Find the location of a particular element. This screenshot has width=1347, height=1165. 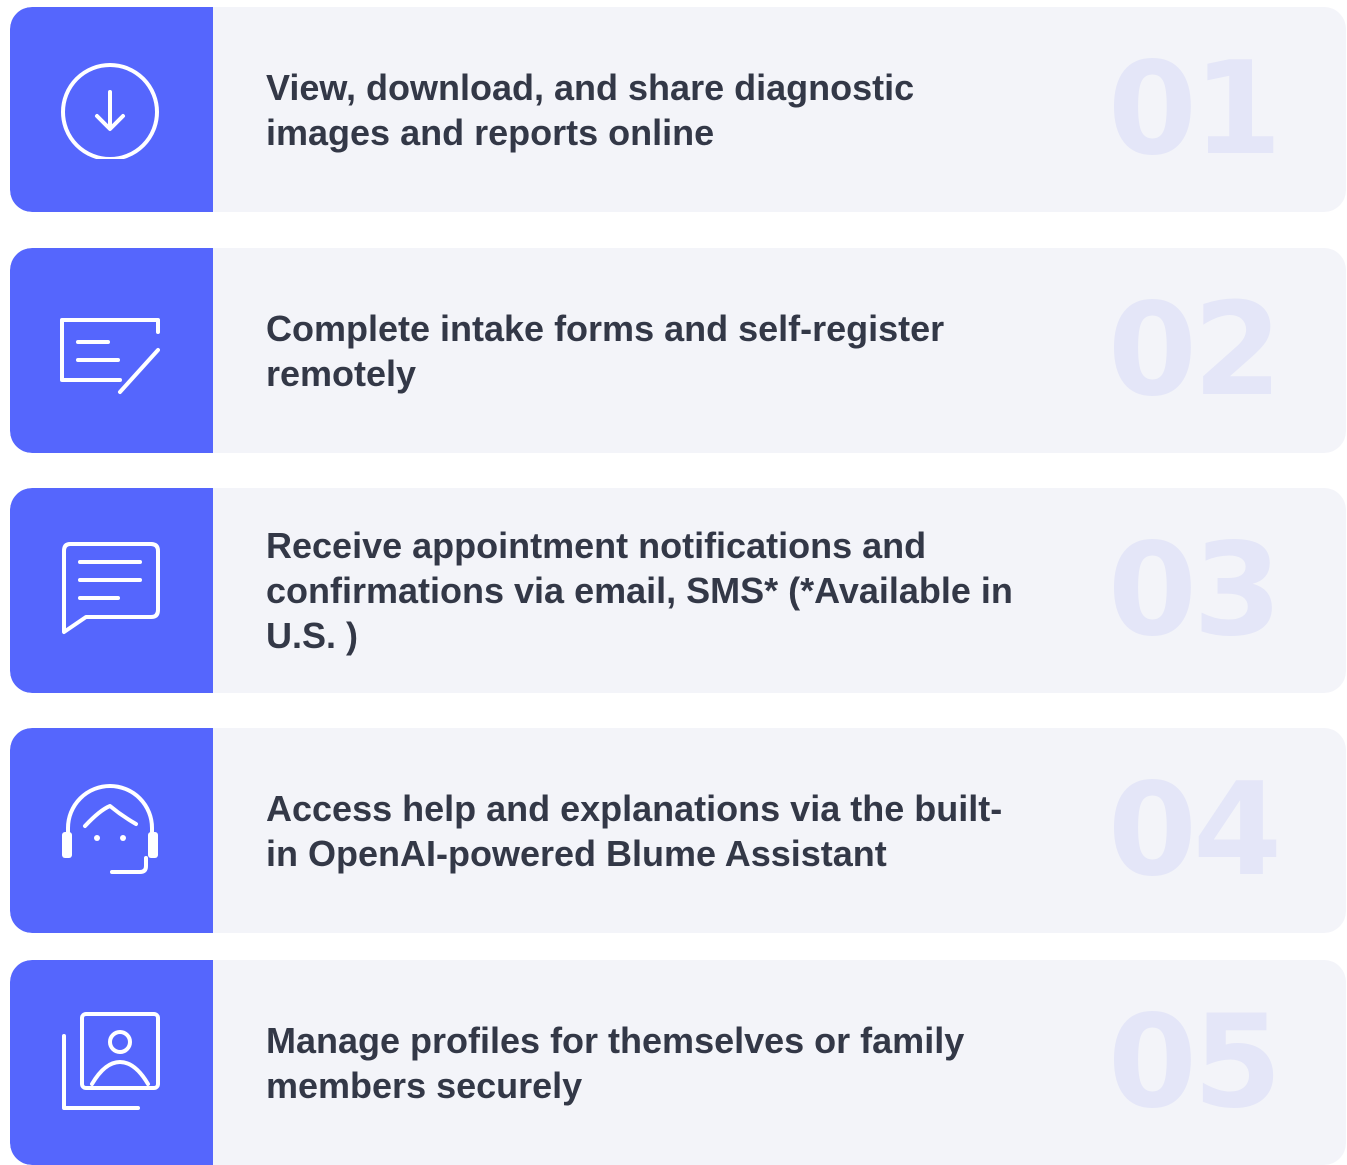

message-icon is located at coordinates (111, 588).